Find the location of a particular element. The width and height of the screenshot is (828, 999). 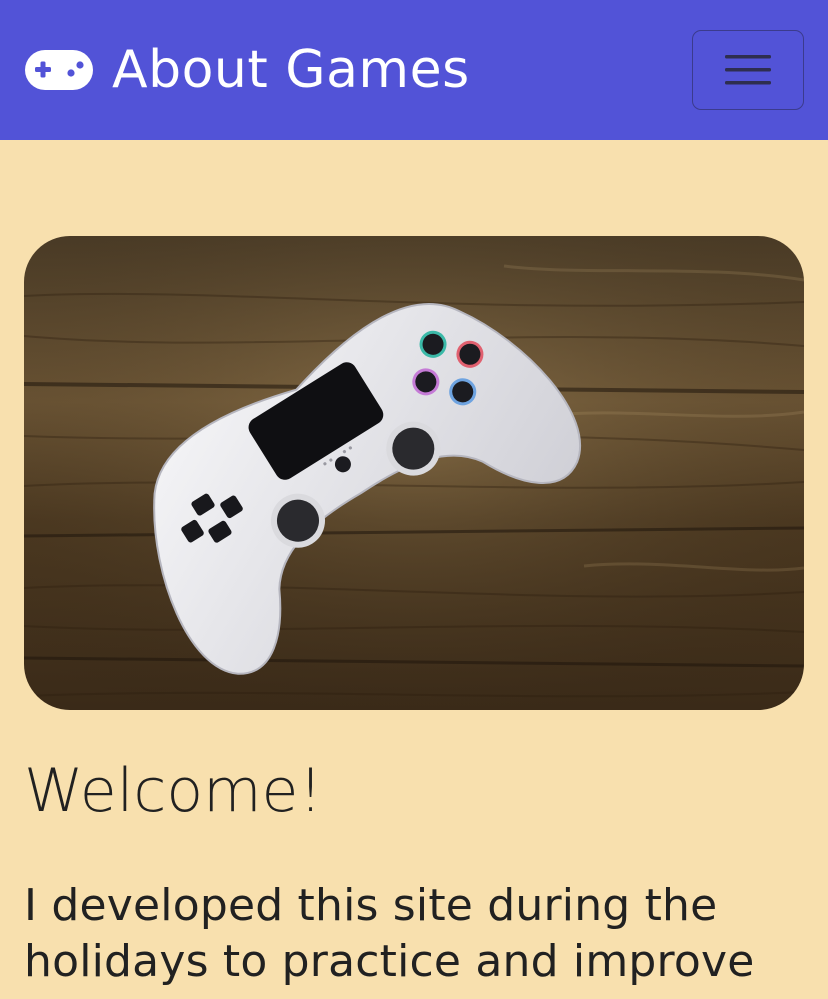

menu-toggle-button is located at coordinates (748, 70).